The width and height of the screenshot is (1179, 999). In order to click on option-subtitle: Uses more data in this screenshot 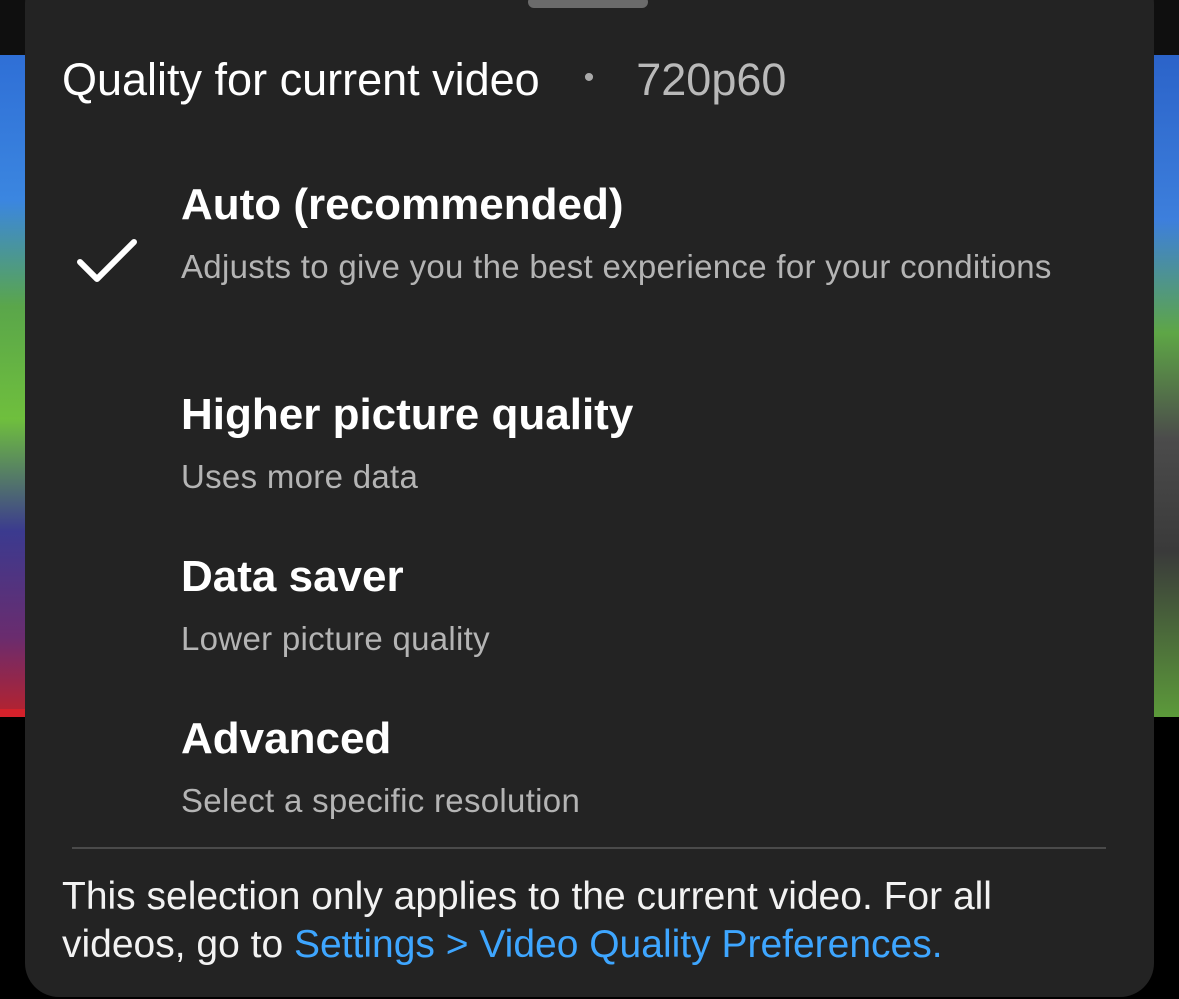, I will do `click(300, 476)`.